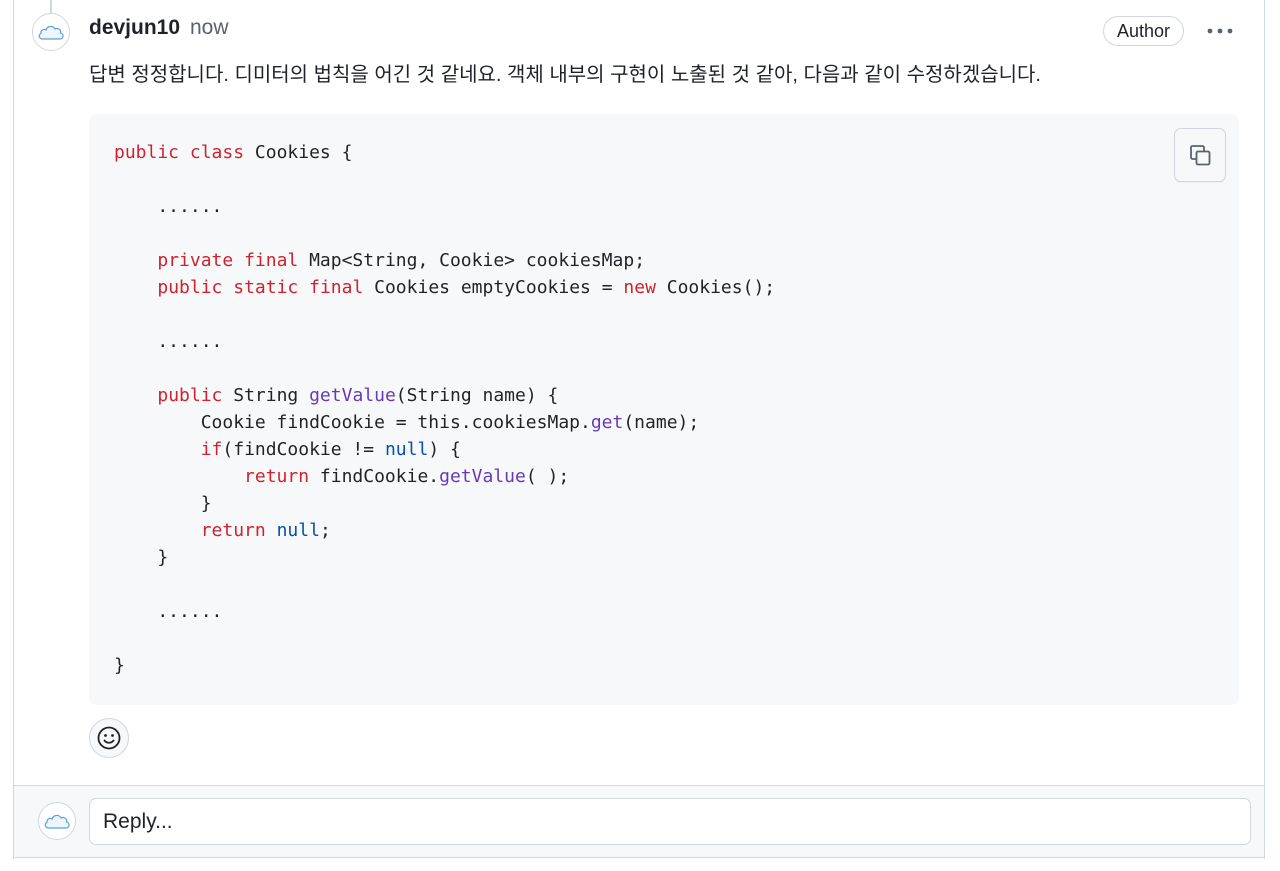 Image resolution: width=1280 pixels, height=871 pixels. I want to click on code-line: if(findCookie != null) {, so click(287, 449).